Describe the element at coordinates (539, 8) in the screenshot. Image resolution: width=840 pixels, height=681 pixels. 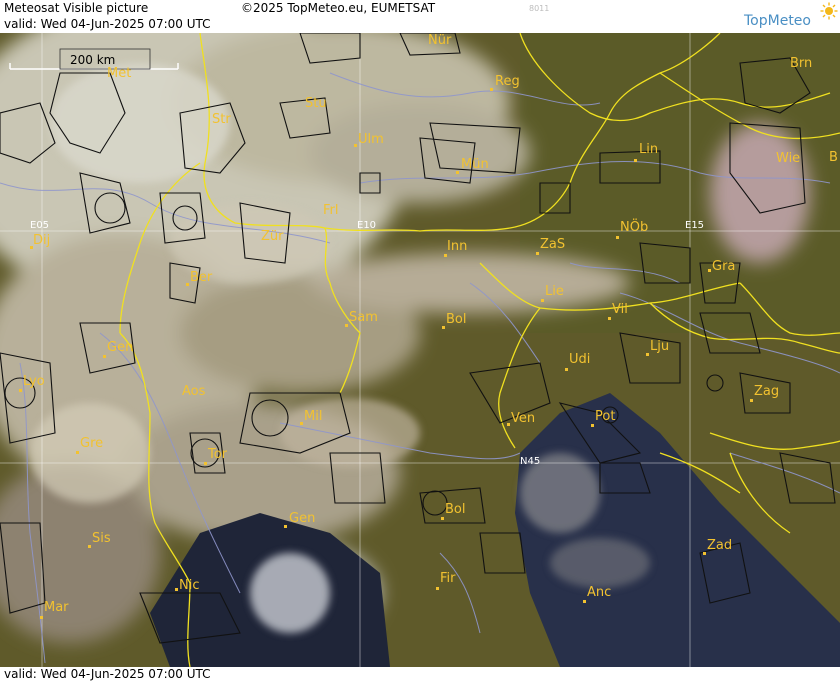
I see `image-code: 8011` at that location.